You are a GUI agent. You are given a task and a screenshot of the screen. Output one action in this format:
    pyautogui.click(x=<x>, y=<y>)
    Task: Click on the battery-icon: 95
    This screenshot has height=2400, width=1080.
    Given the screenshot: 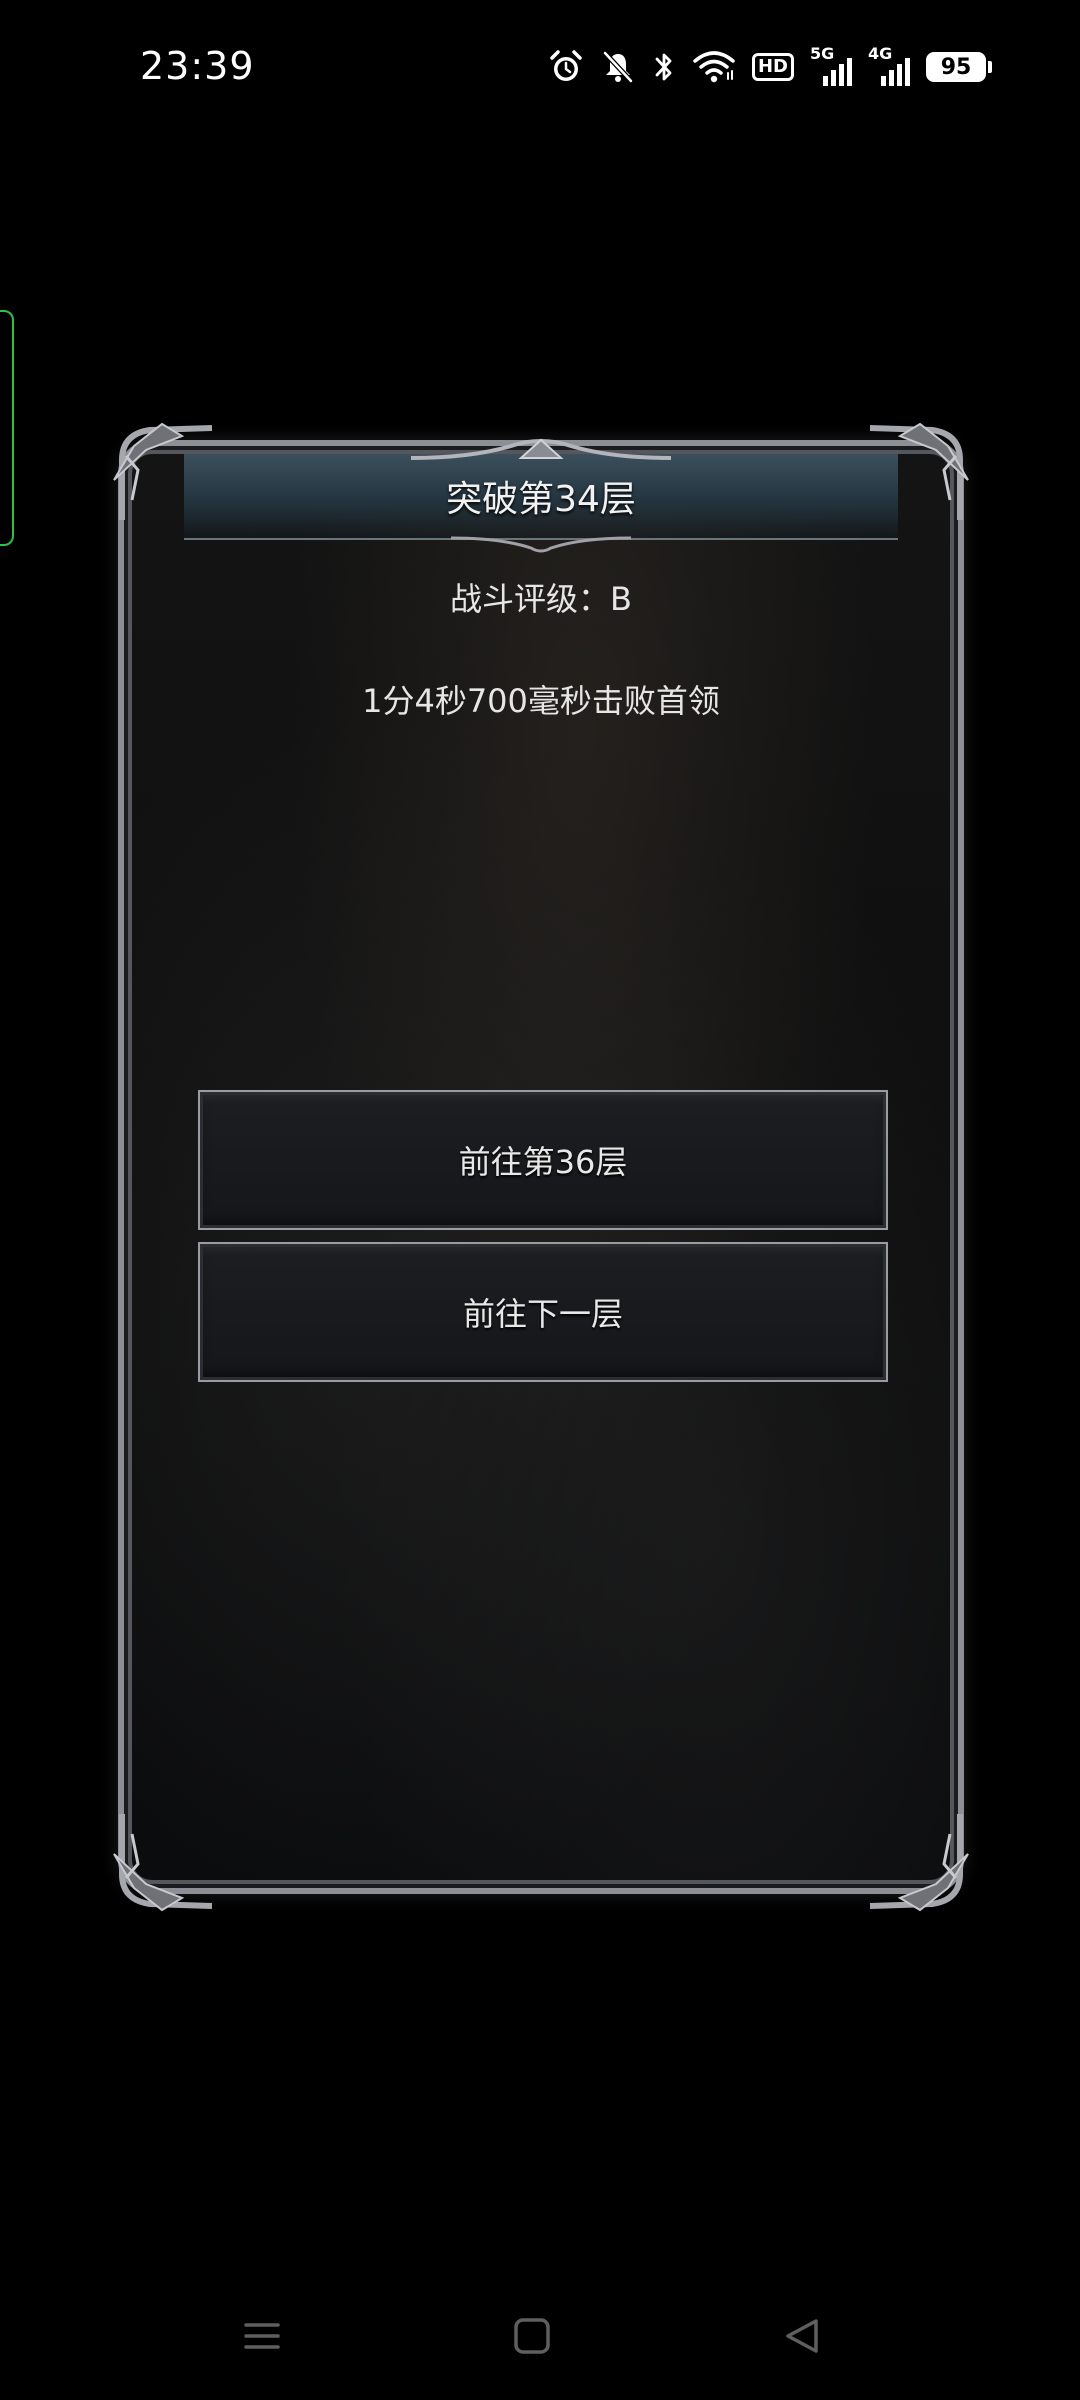 What is the action you would take?
    pyautogui.click(x=959, y=67)
    